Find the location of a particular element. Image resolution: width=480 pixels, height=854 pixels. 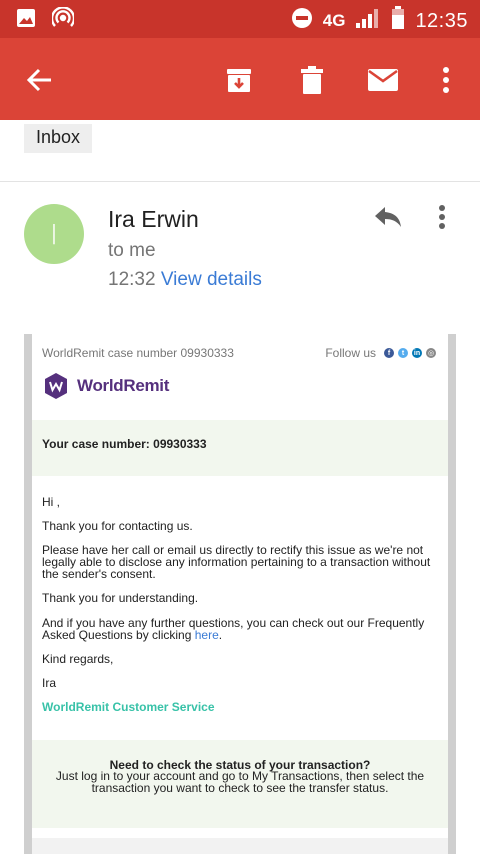

paragraph-text: . is located at coordinates (220, 635).